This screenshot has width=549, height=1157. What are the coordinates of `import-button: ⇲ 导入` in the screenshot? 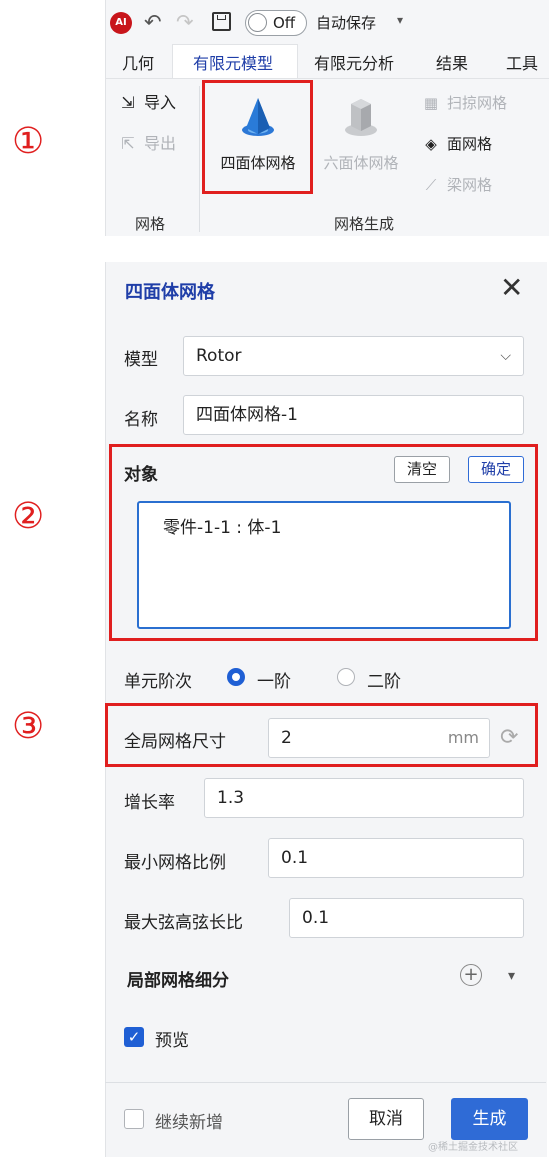 It's located at (147, 103).